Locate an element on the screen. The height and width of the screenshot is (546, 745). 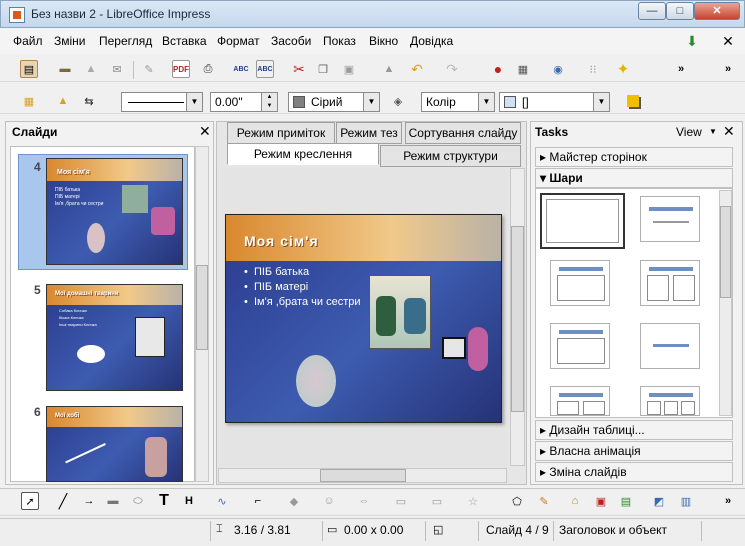
curve-icon: ∿ is located at coordinates (222, 501).